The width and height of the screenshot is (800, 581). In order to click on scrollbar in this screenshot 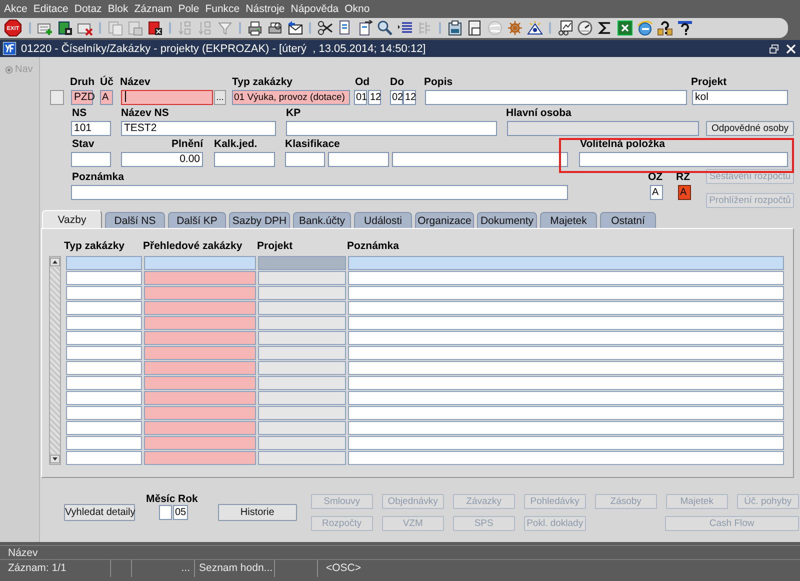, I will do `click(55, 360)`.